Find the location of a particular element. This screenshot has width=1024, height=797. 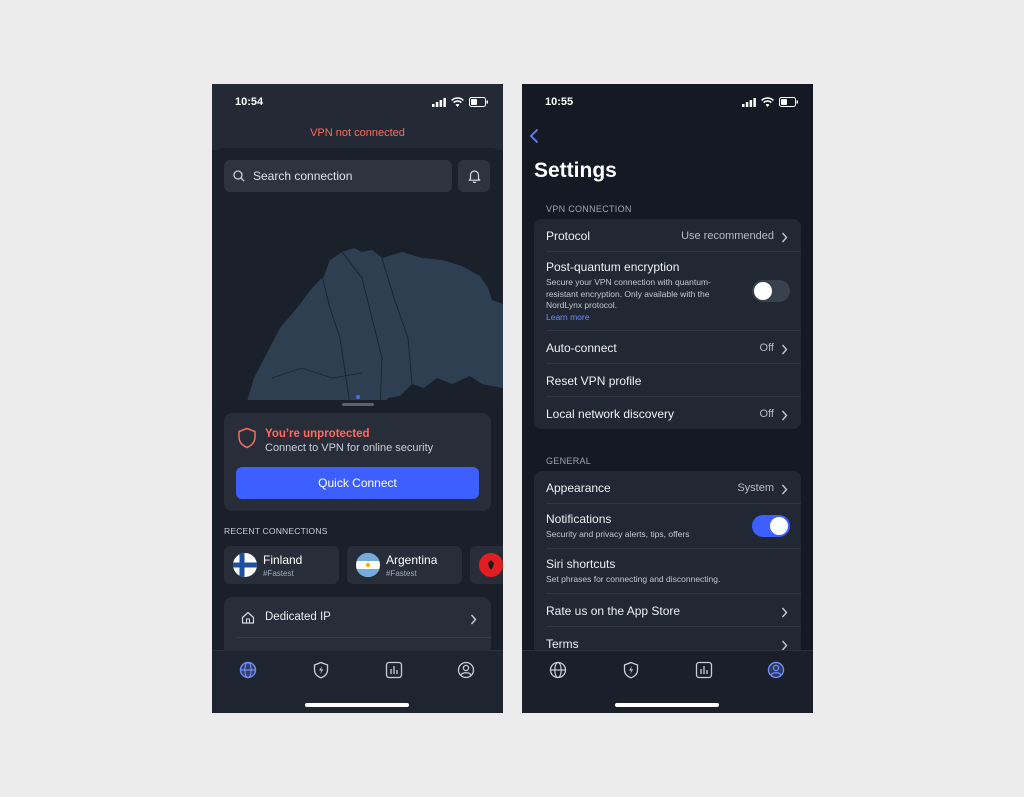

recent-connections-label: RECENT CONNECTIONS is located at coordinates (276, 531).